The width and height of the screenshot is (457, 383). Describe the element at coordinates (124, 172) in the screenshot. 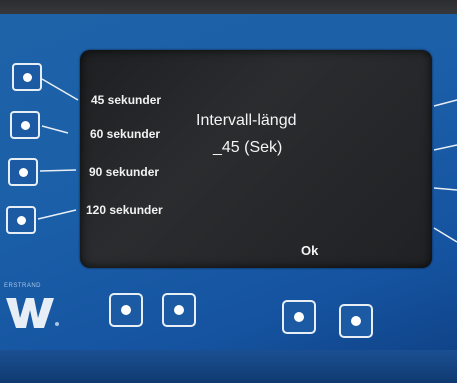

I see `option-label-90: 90 sekunder` at that location.